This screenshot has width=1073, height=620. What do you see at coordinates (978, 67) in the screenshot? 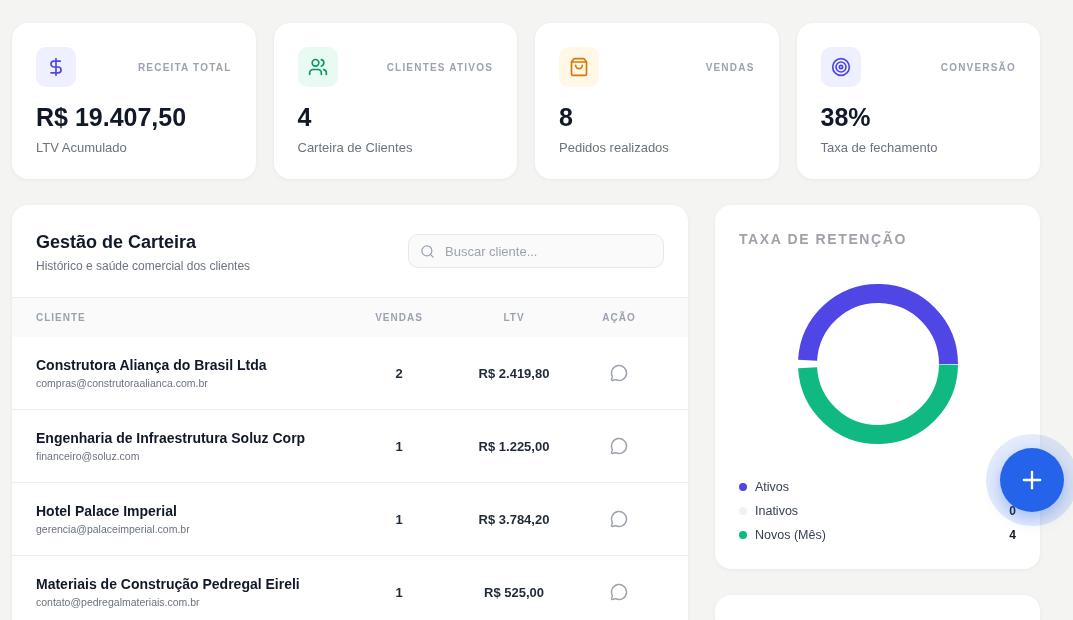
I see `stat-label: CONVERSÃO` at bounding box center [978, 67].